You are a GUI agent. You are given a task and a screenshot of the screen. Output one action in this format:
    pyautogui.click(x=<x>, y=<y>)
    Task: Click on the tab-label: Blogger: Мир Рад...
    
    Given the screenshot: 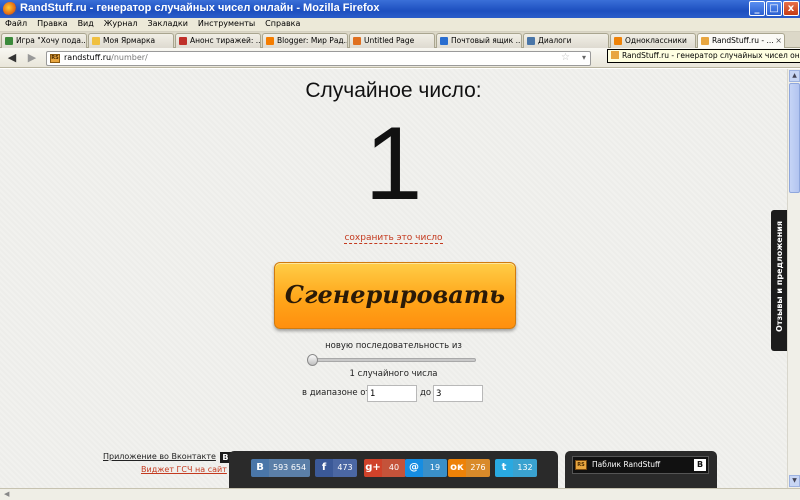 What is the action you would take?
    pyautogui.click(x=312, y=40)
    